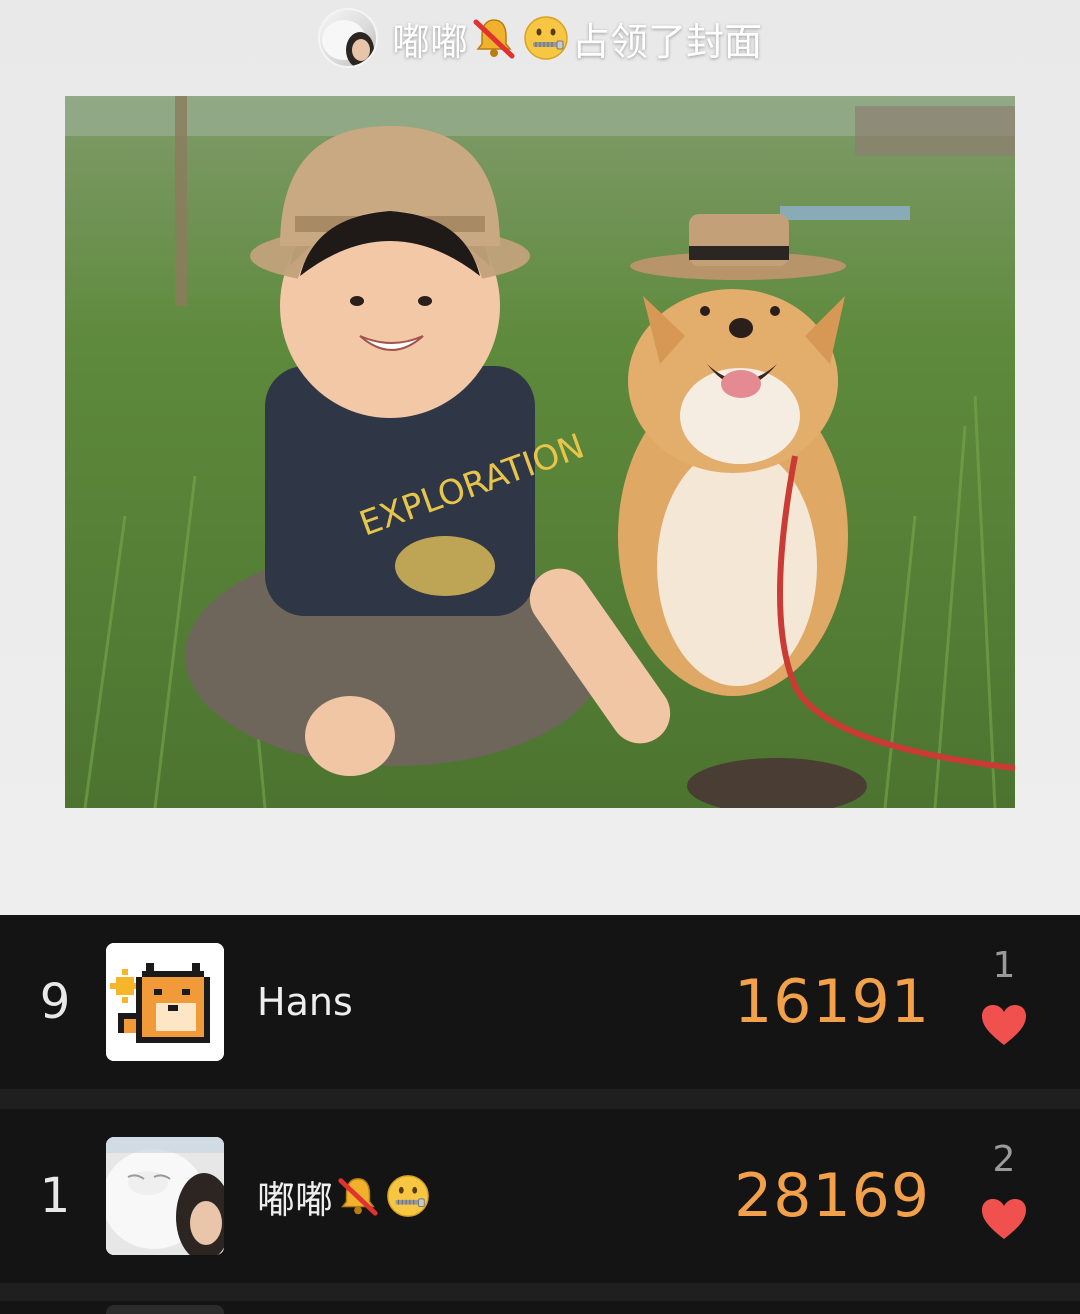 This screenshot has height=1314, width=1080. I want to click on user-name-with-icons: 嘟嘟, so click(345, 1196).